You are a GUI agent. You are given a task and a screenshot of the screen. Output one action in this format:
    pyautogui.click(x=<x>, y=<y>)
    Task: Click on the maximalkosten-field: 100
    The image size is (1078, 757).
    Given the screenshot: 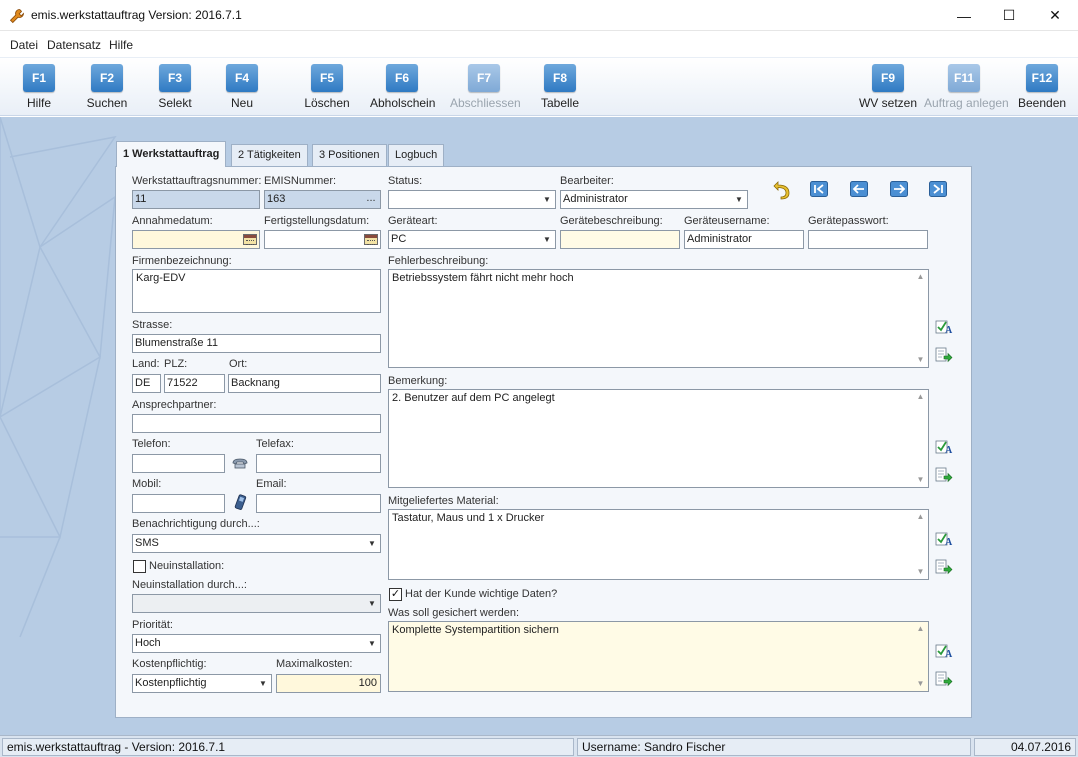 What is the action you would take?
    pyautogui.click(x=328, y=683)
    